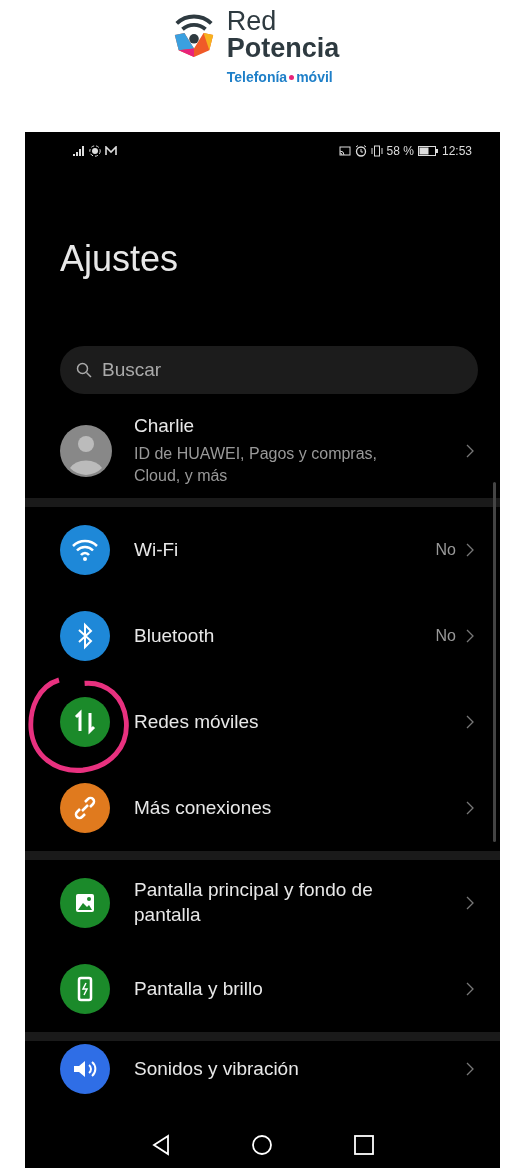 This screenshot has width=510, height=1168. What do you see at coordinates (292, 77) in the screenshot?
I see `dot-icon` at bounding box center [292, 77].